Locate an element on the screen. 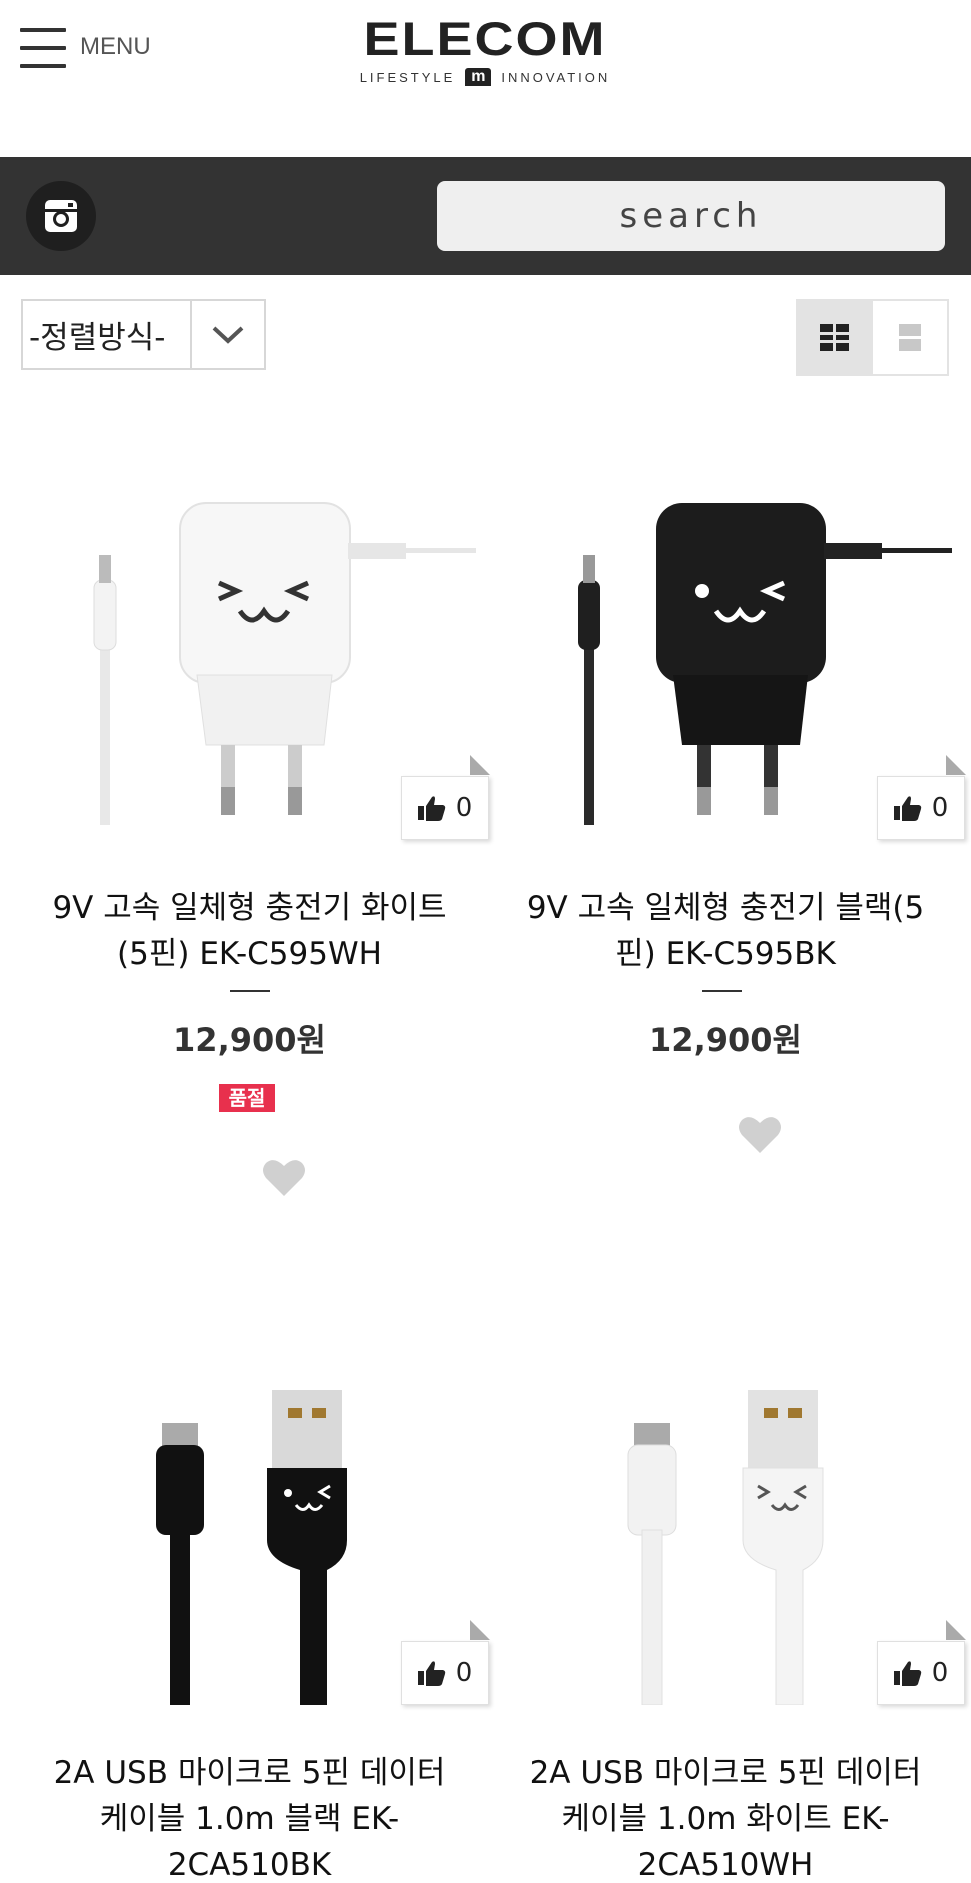  view-toggle is located at coordinates (872, 337).